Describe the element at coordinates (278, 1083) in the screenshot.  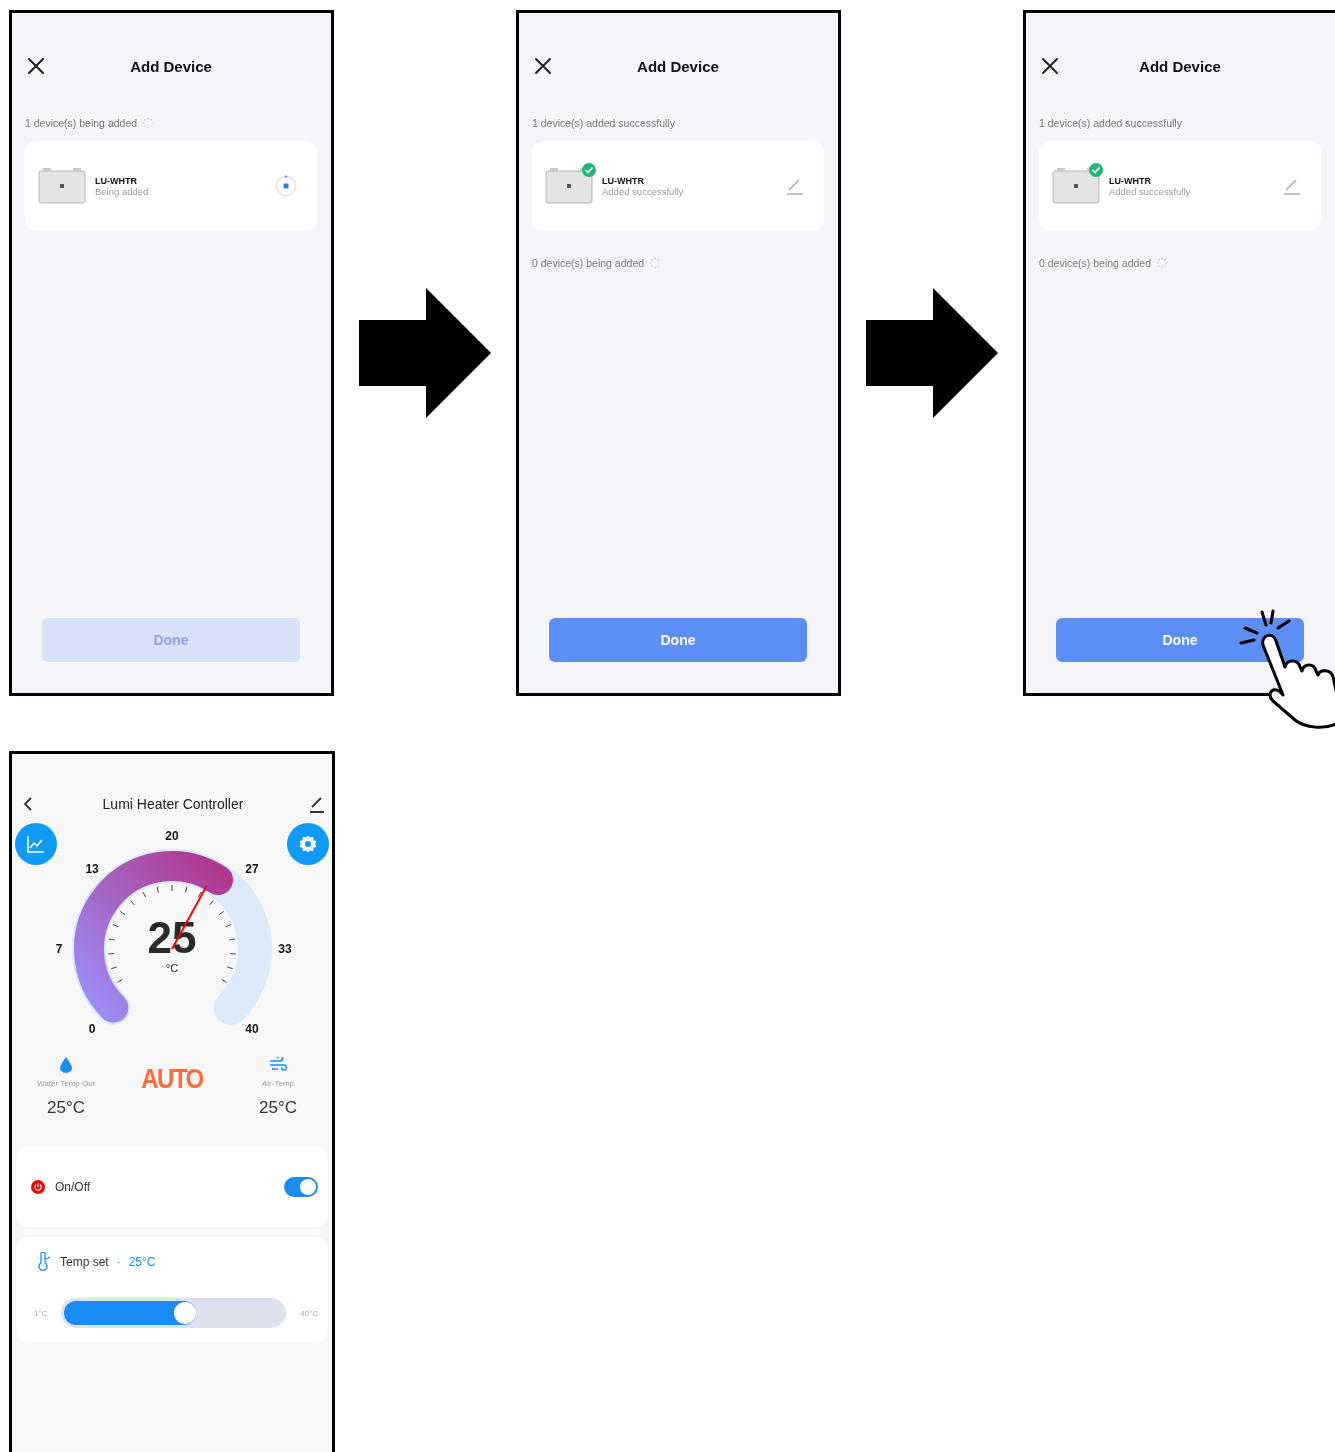
I see `reading-label: Air-Temp` at that location.